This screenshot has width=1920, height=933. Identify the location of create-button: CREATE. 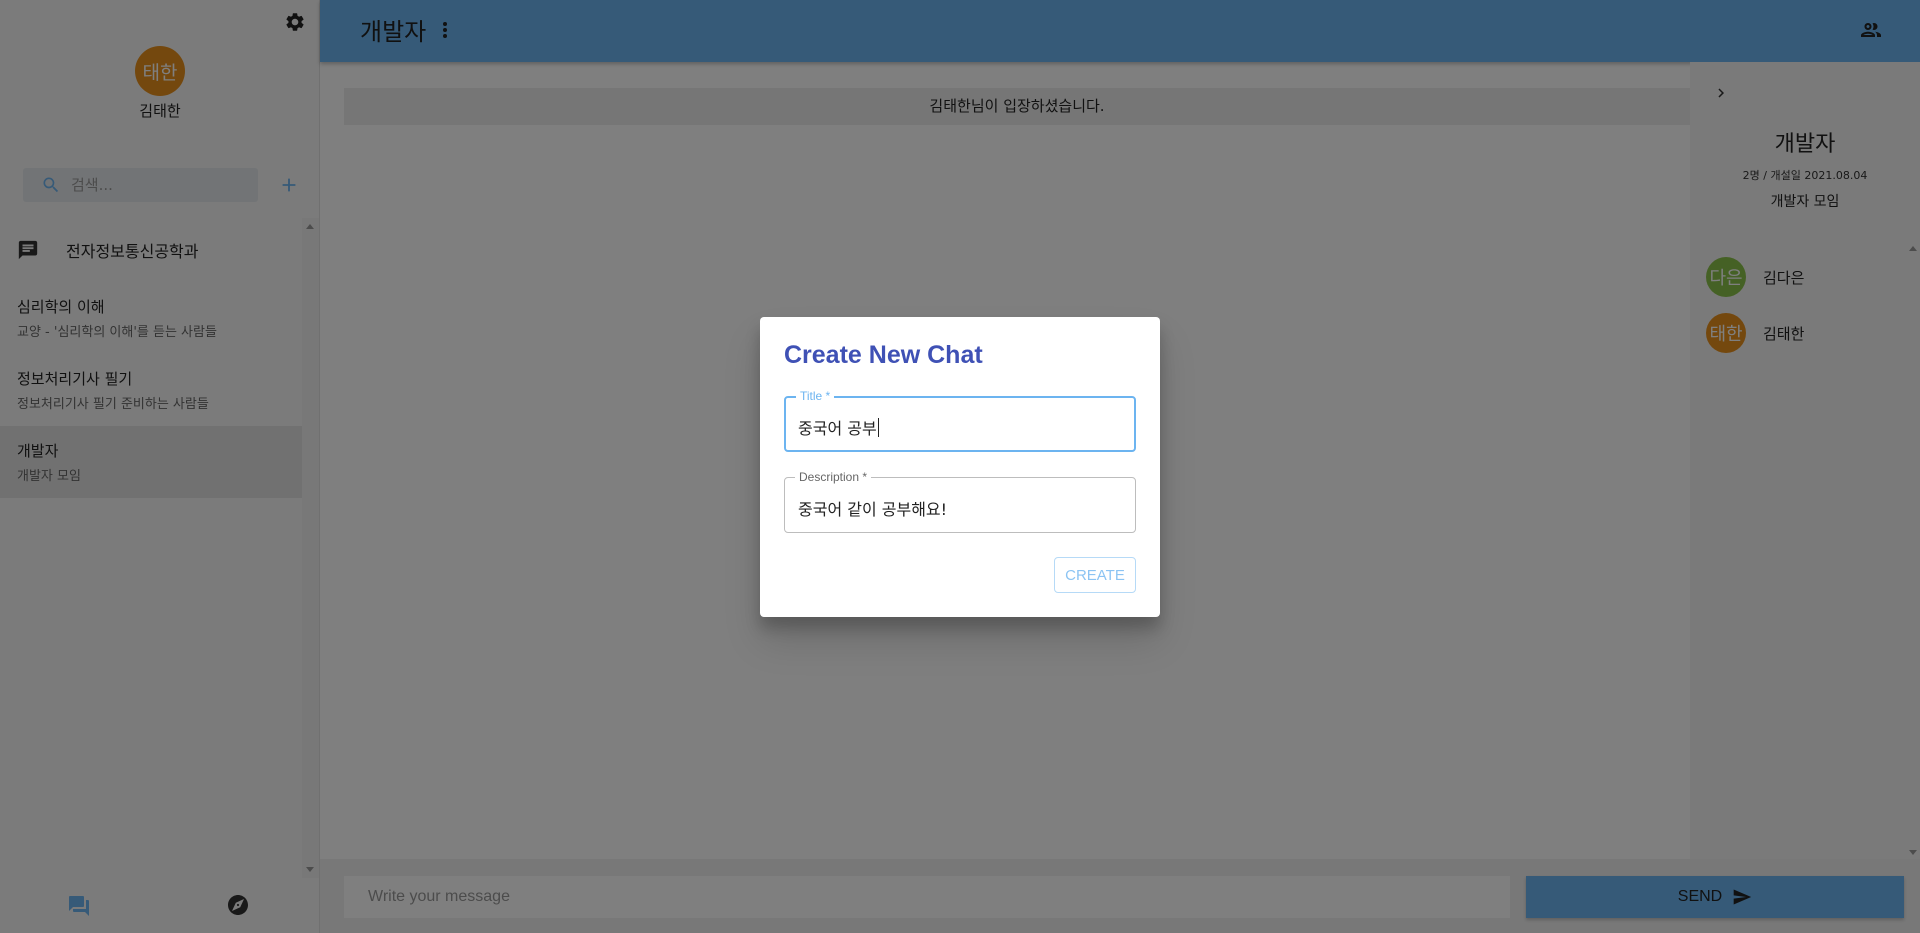
(1095, 575).